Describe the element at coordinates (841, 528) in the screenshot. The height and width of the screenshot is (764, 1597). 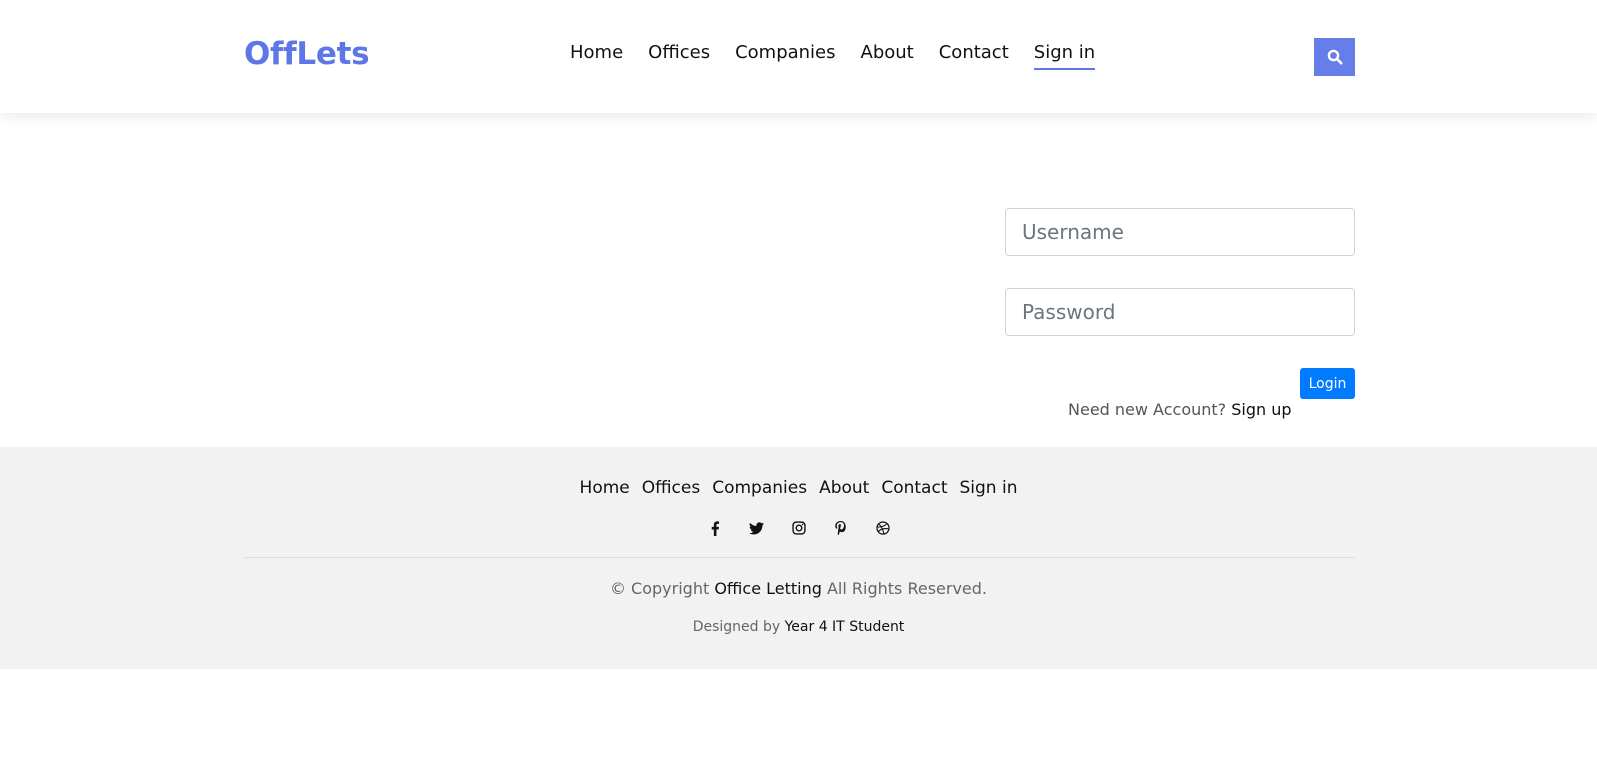
I see `pinterest-icon` at that location.